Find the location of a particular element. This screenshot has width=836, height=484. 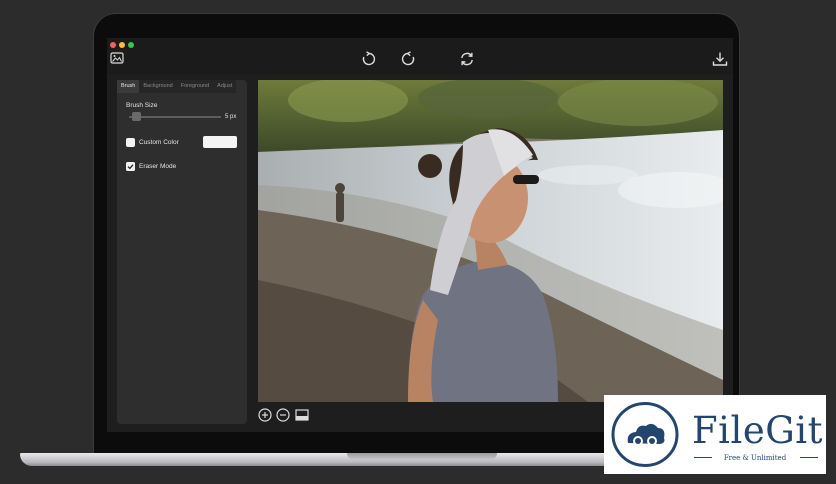

image-icon is located at coordinates (117, 58).